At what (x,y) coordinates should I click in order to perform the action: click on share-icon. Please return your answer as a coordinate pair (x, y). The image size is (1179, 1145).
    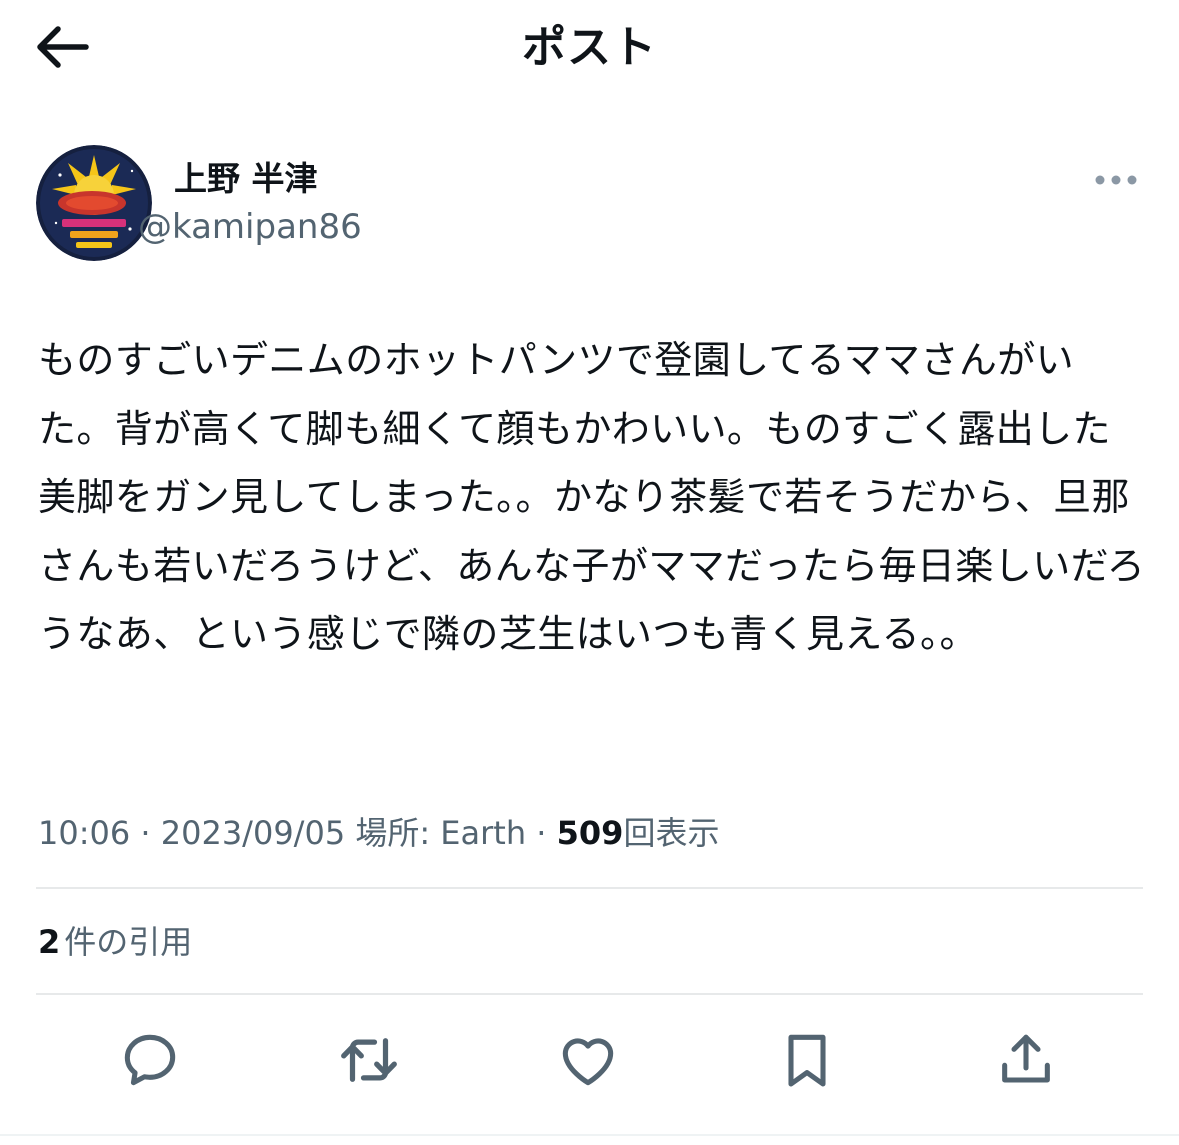
    Looking at the image, I should click on (1026, 1058).